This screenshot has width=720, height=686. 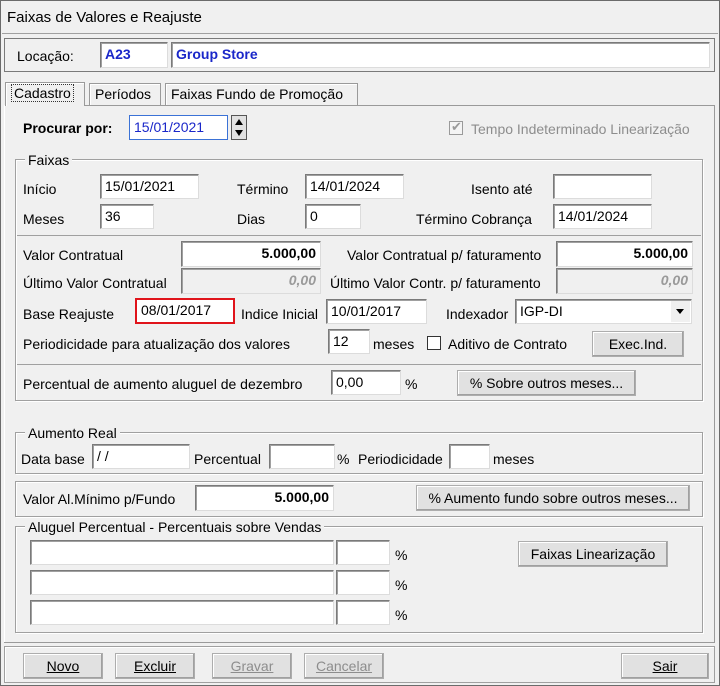 What do you see at coordinates (280, 314) in the screenshot?
I see `indice-inicial-label: Indice Inicial` at bounding box center [280, 314].